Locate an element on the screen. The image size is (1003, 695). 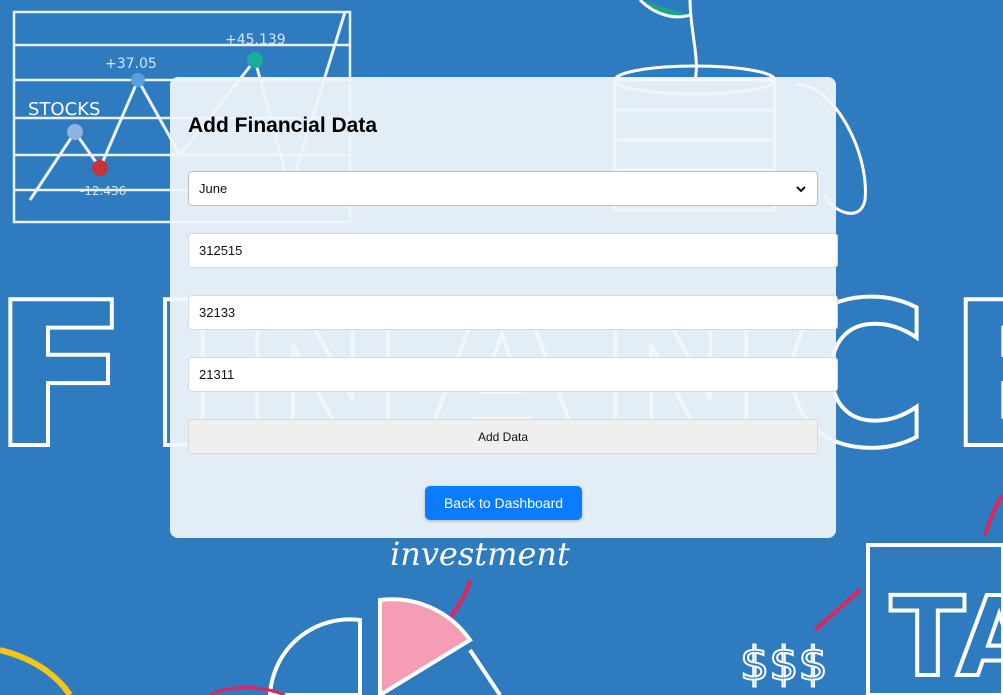
back-to-dashboard-button: Back to Dashboard is located at coordinates (503, 503).